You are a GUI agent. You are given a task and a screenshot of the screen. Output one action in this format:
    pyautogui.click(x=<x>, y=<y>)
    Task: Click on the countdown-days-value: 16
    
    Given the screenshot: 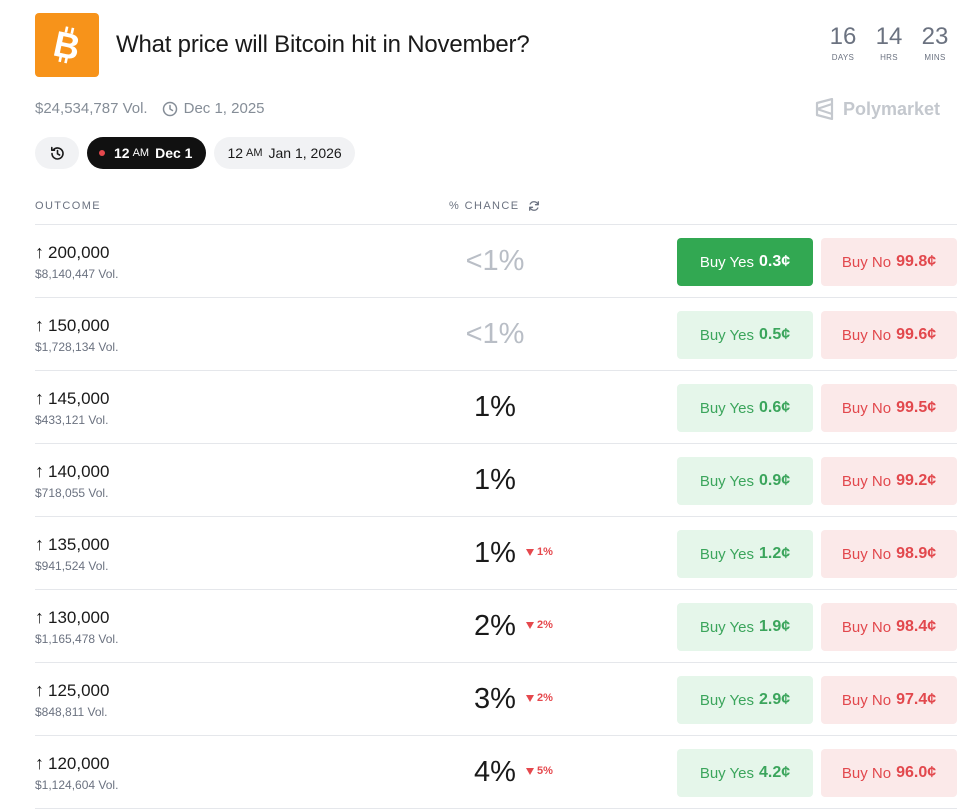 What is the action you would take?
    pyautogui.click(x=843, y=36)
    